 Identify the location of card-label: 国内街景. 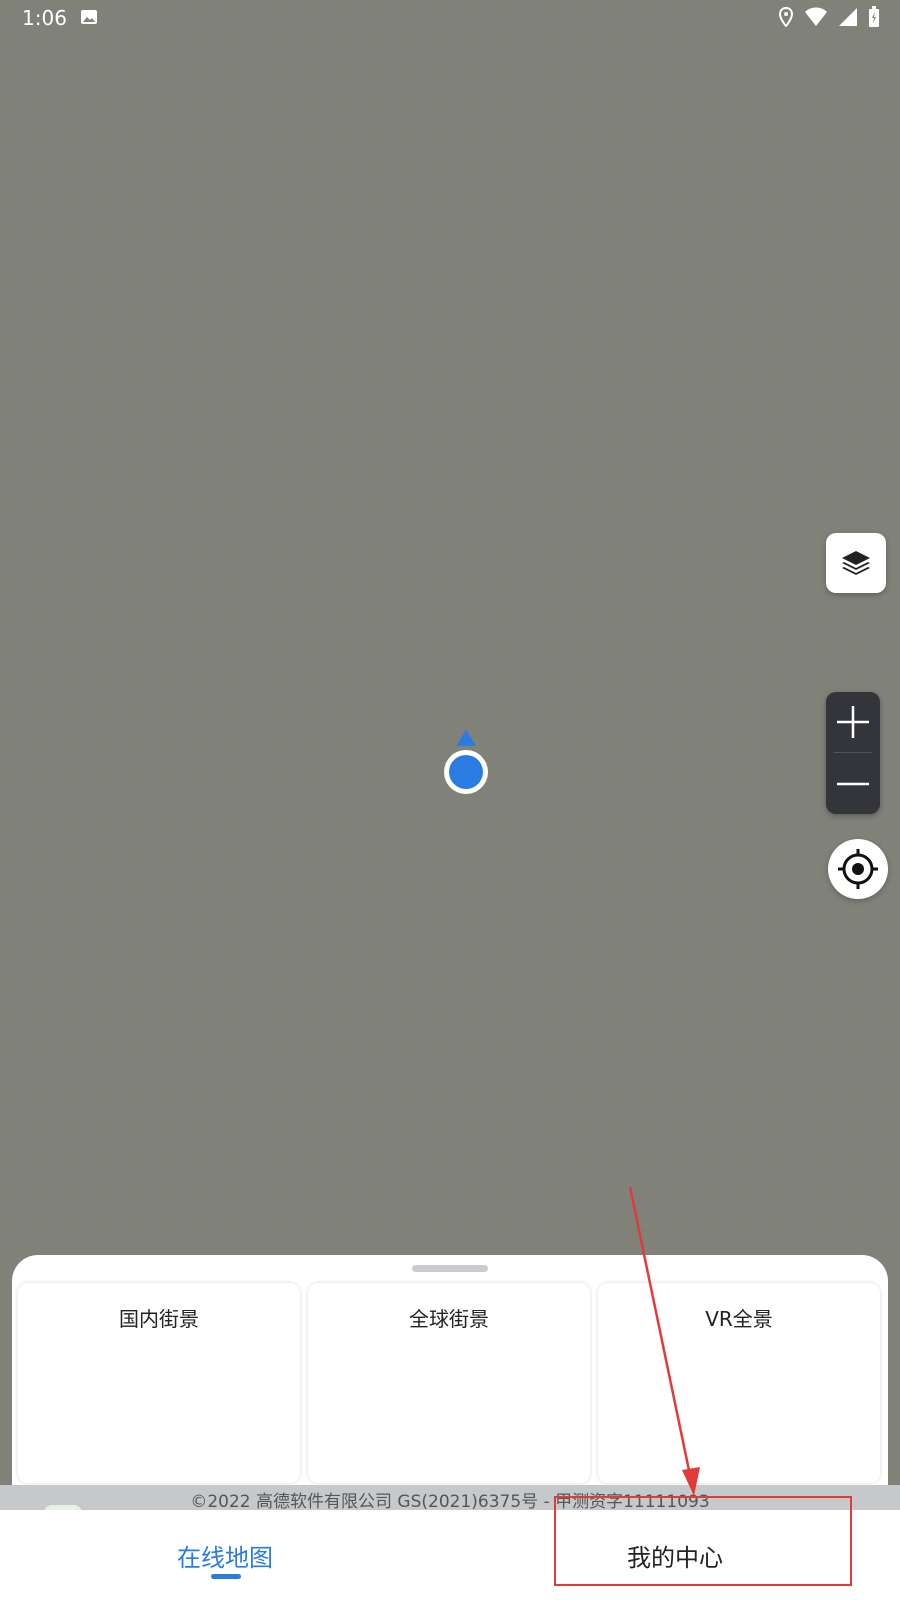
(159, 1319).